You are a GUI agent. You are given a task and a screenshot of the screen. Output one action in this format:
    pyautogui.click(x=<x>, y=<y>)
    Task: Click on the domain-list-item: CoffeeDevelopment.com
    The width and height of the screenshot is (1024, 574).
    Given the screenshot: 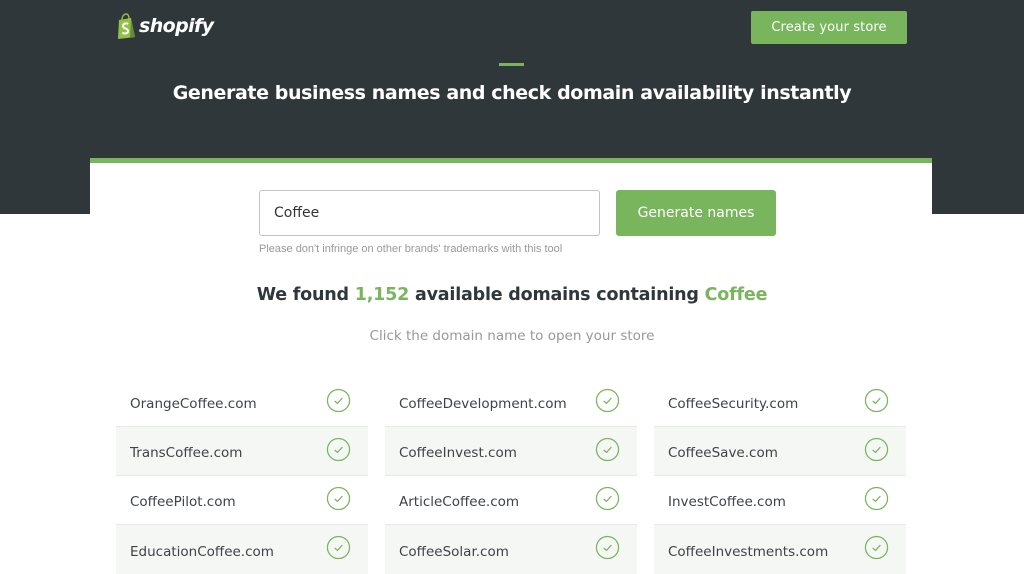 What is the action you would take?
    pyautogui.click(x=511, y=402)
    